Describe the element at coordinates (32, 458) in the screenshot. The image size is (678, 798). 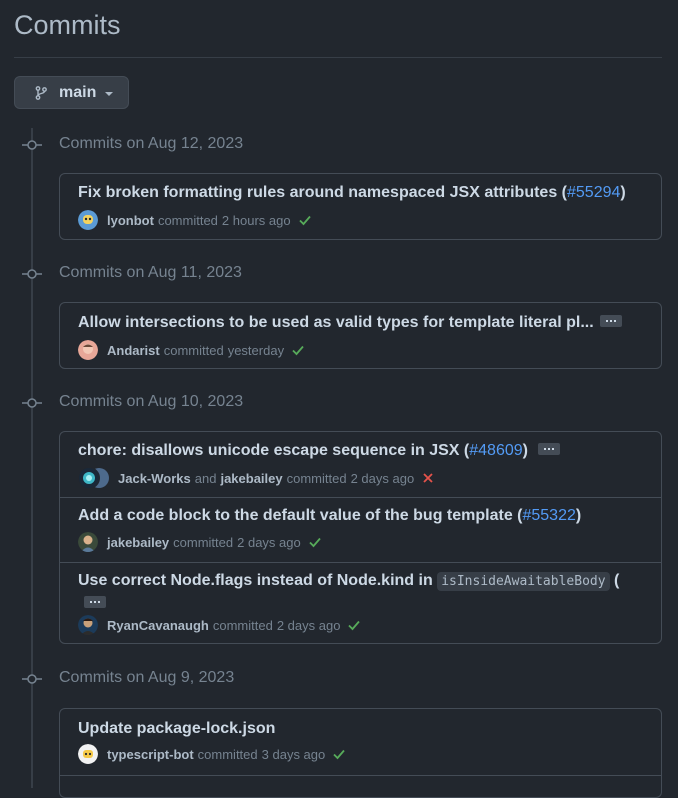
I see `timeline-line` at that location.